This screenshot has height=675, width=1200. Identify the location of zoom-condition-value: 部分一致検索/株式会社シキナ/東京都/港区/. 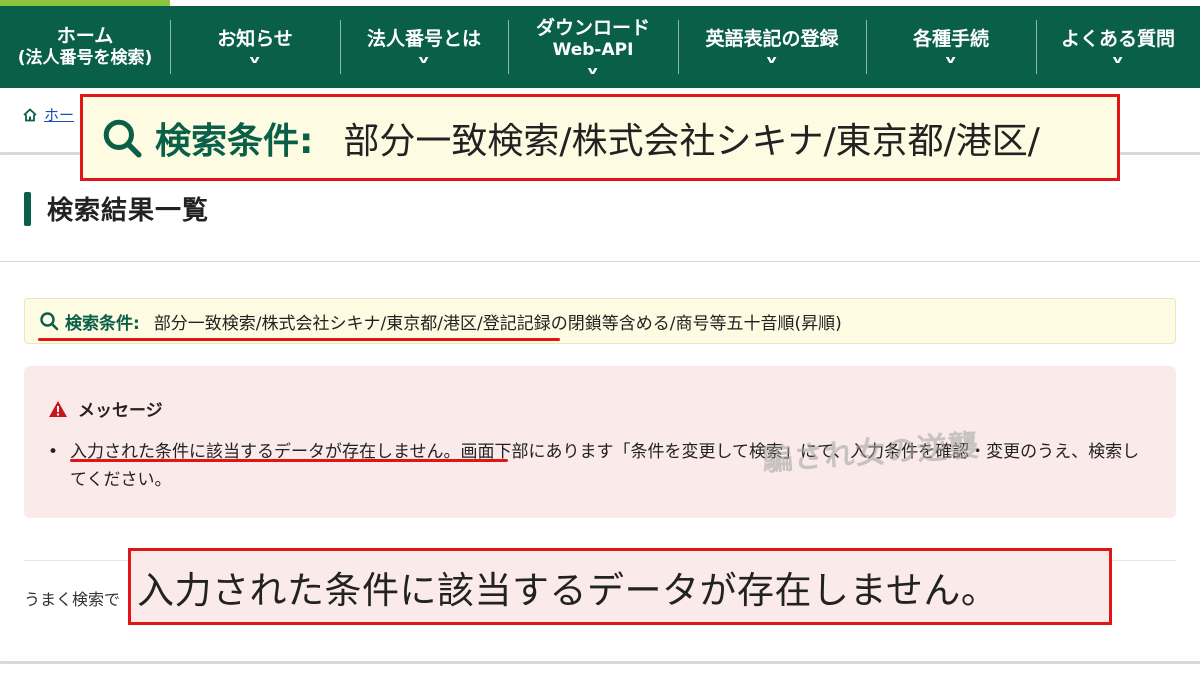
(691, 141).